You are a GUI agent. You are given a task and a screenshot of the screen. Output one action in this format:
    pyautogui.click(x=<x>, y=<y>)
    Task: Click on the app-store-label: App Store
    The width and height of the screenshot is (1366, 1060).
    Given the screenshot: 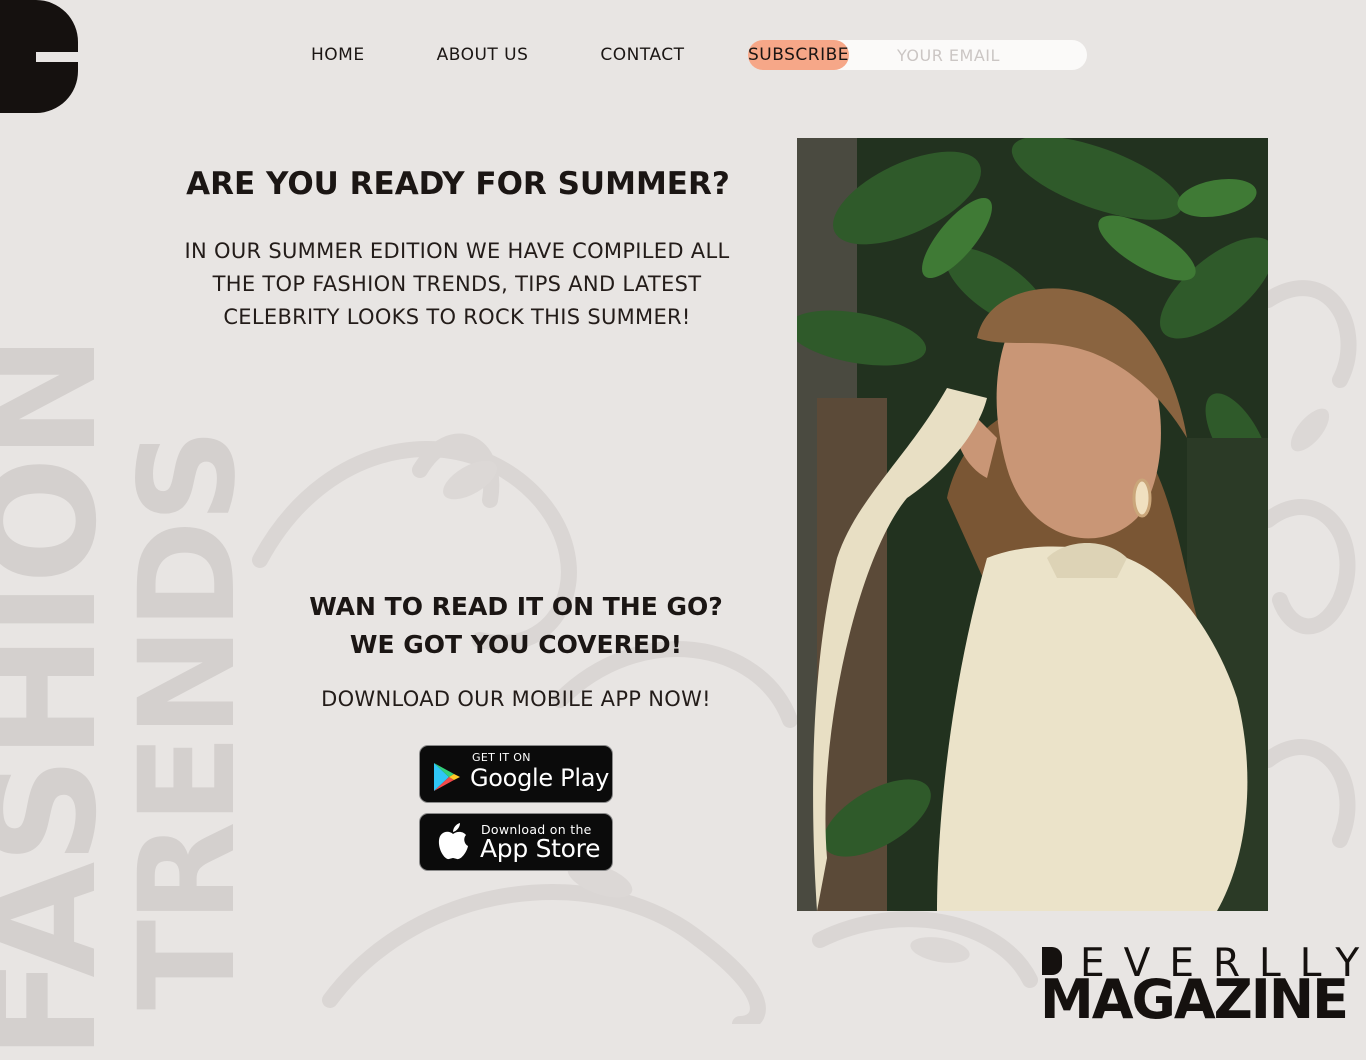 What is the action you would take?
    pyautogui.click(x=540, y=848)
    